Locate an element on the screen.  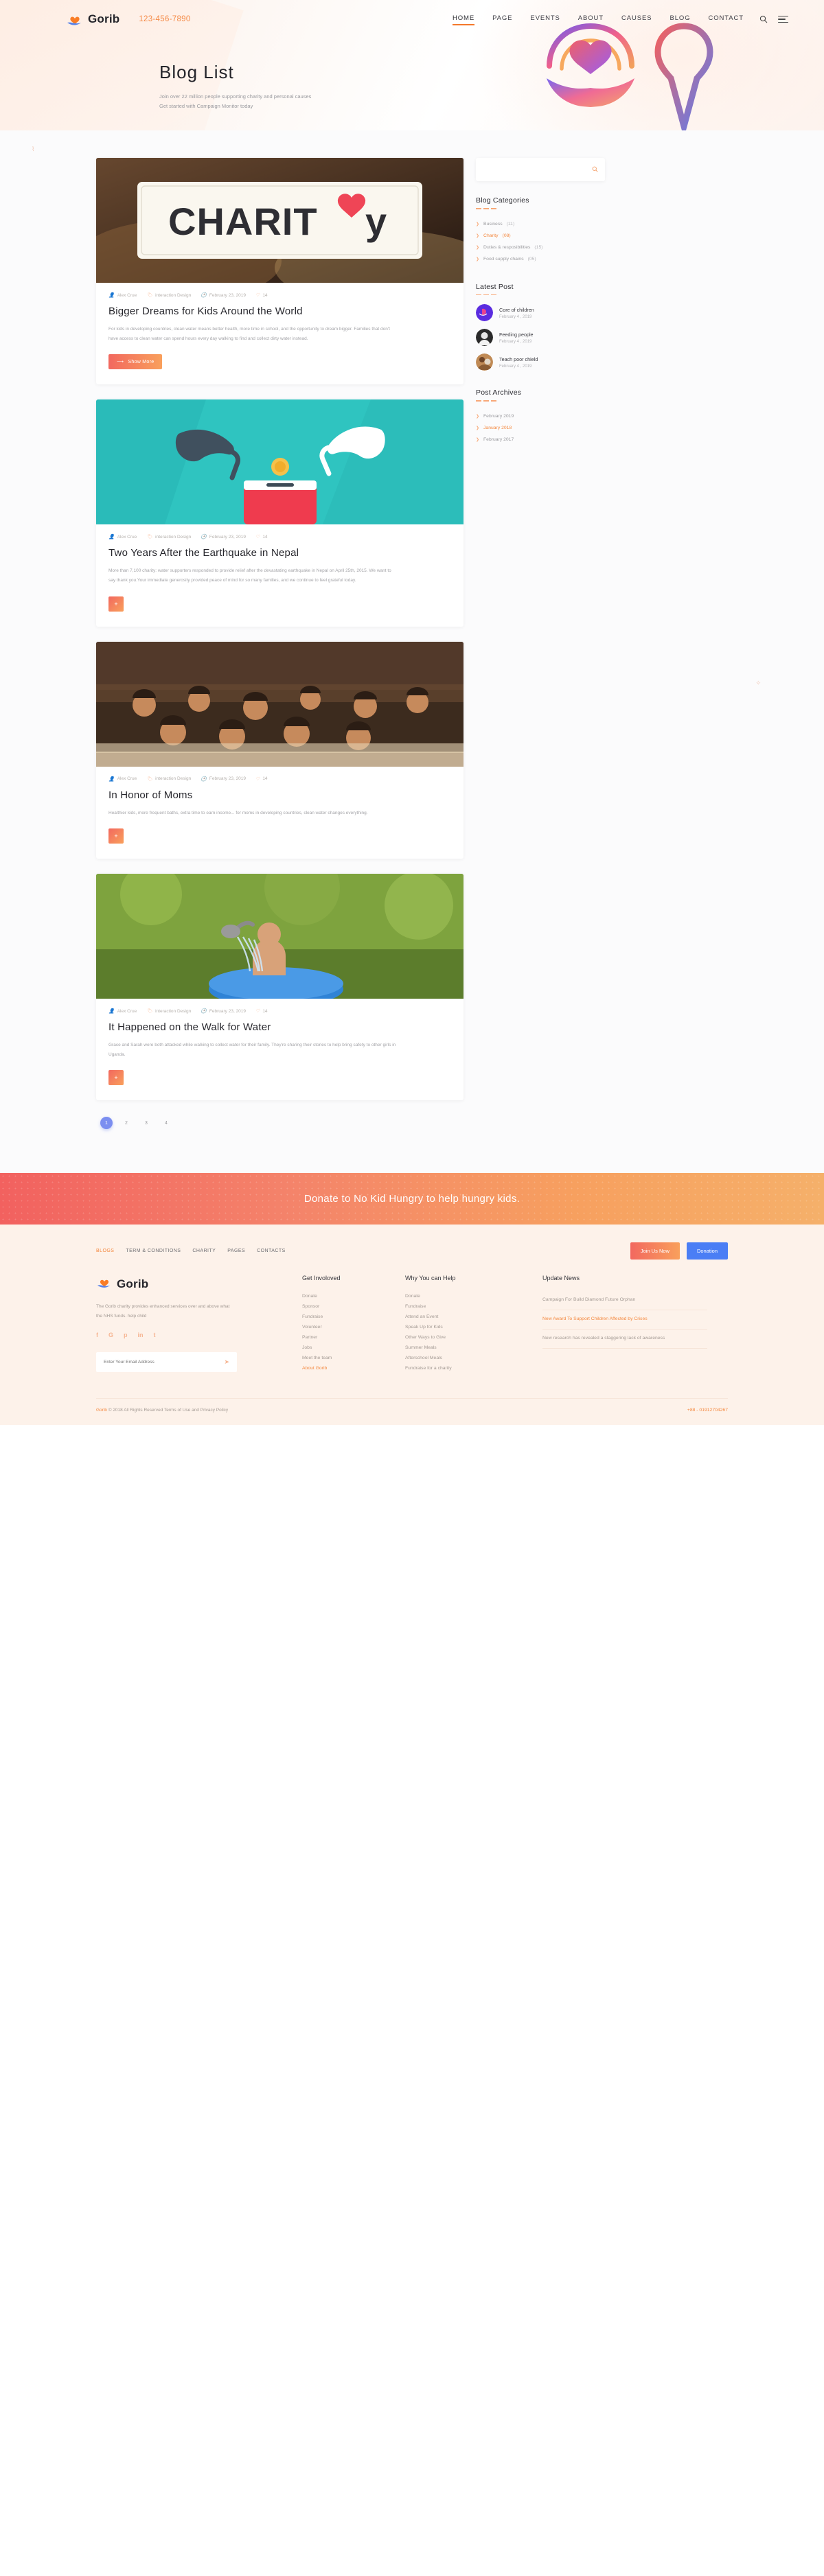
nav-item-home: HOME is located at coordinates (463, 19).